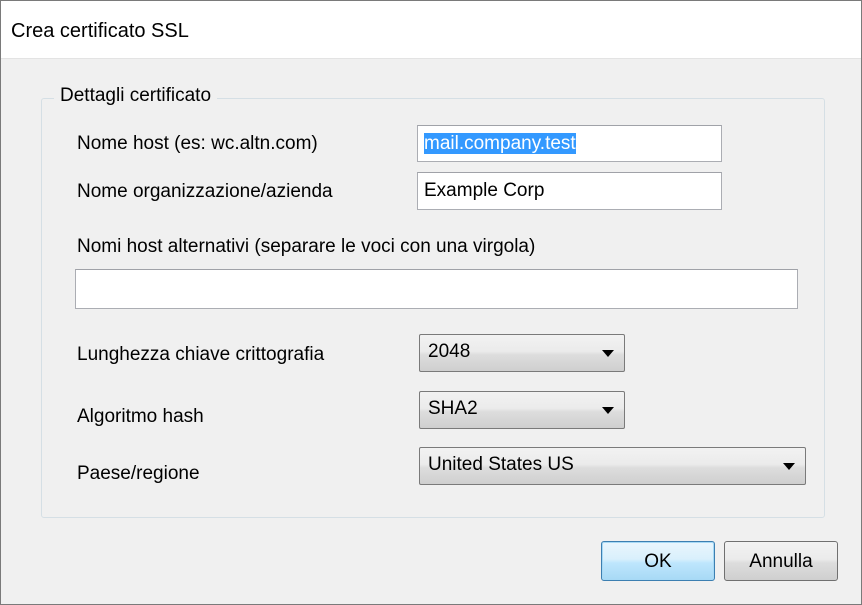  Describe the element at coordinates (522, 353) in the screenshot. I see `key-length-select: 2048` at that location.